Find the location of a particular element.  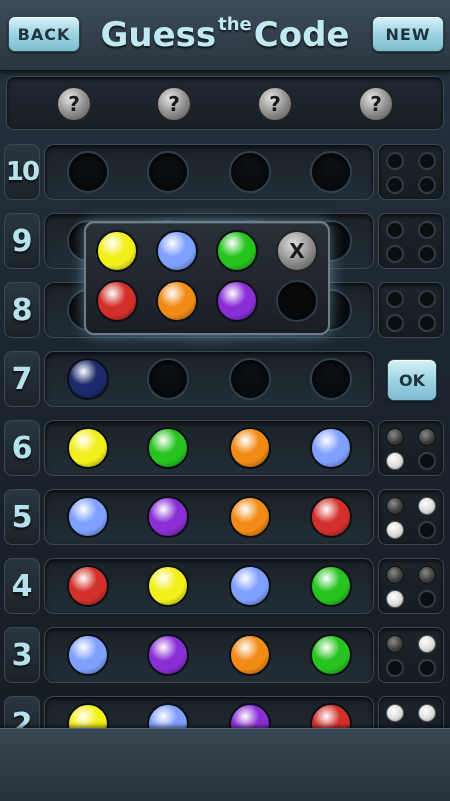

title-word-guess: Guess is located at coordinates (158, 35).